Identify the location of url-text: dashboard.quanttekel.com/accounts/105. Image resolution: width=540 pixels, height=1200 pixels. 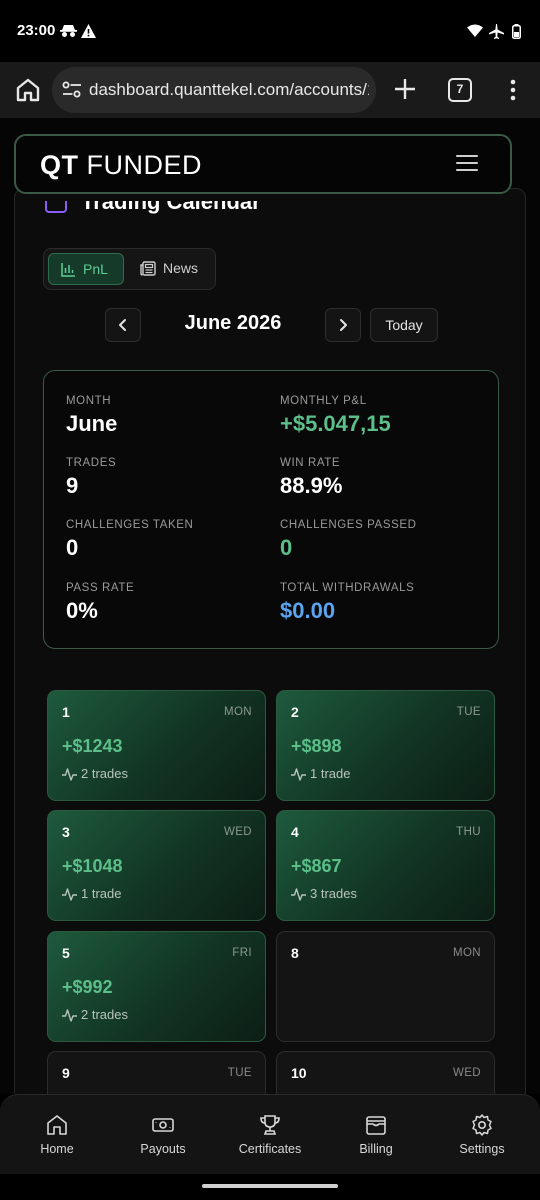
(229, 89).